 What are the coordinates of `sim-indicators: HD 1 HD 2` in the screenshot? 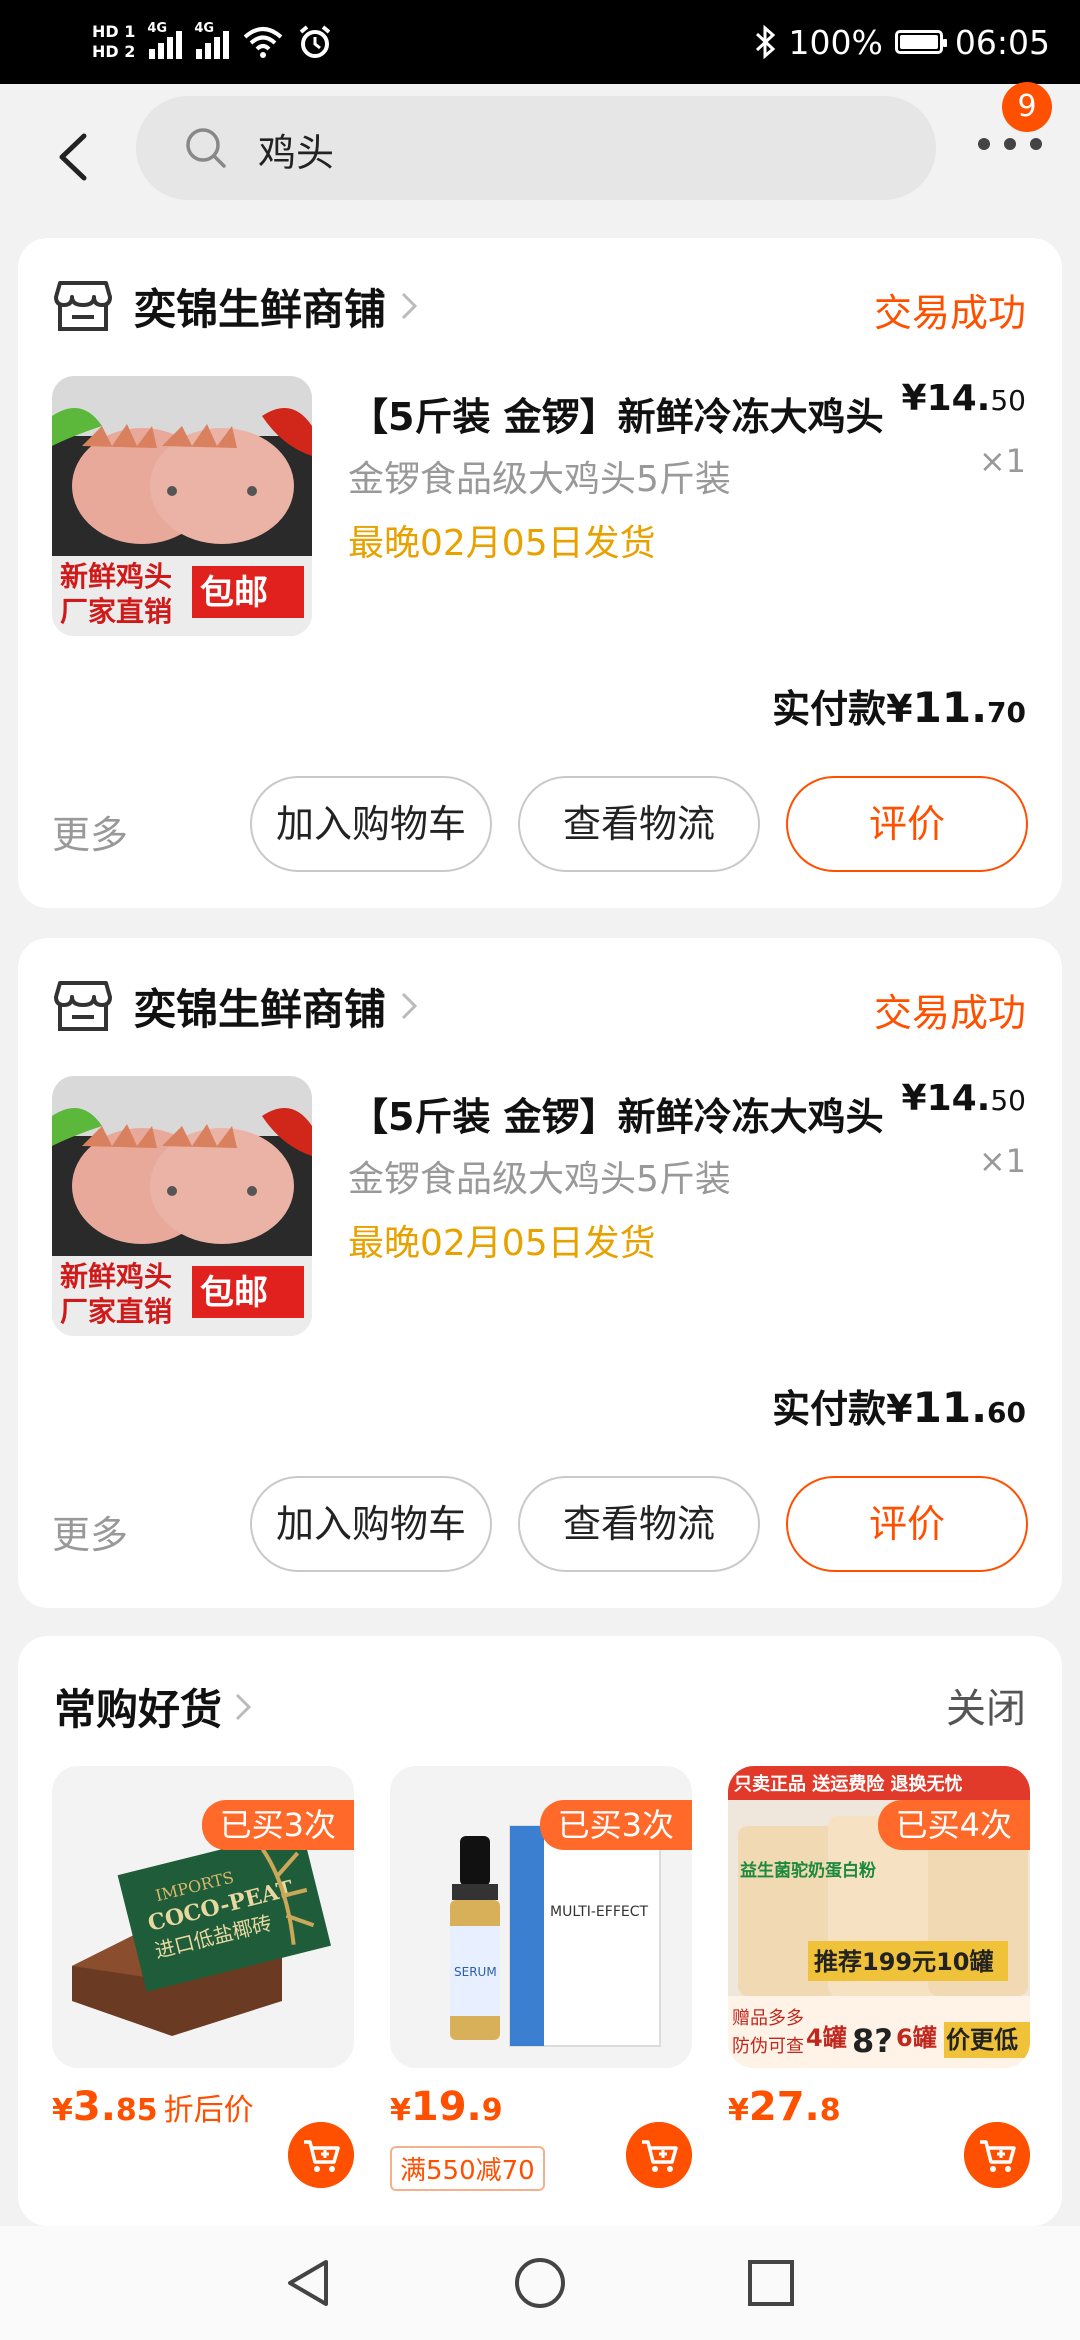 It's located at (113, 42).